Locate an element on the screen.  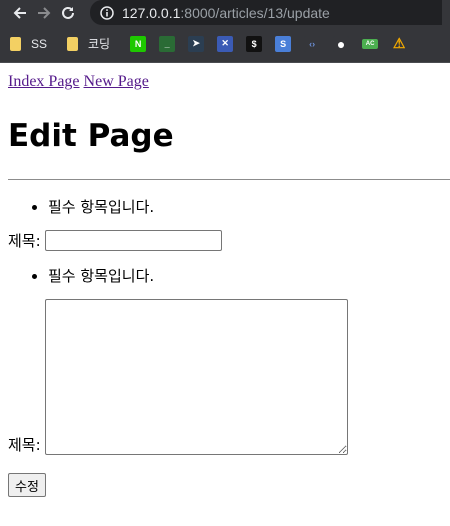
title-input is located at coordinates (133, 240).